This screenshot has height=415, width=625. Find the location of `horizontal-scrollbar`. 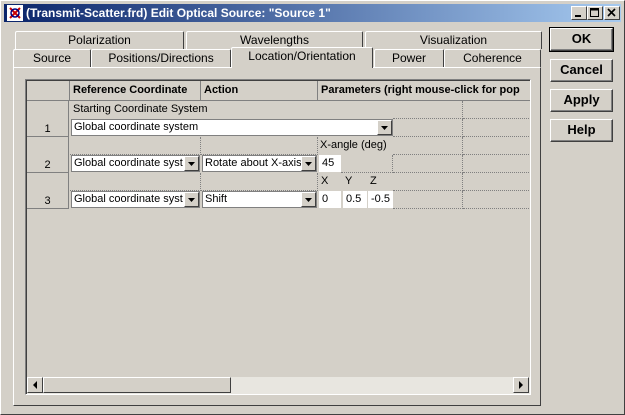

horizontal-scrollbar is located at coordinates (278, 385).